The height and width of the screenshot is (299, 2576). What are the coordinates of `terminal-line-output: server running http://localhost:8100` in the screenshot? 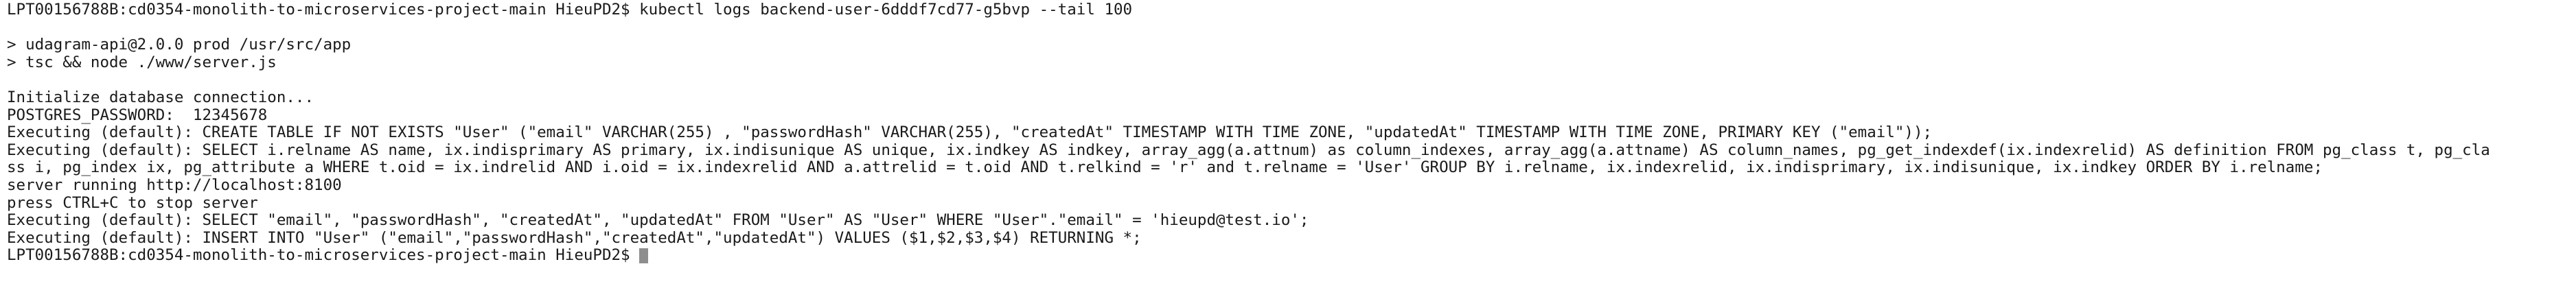 It's located at (174, 185).